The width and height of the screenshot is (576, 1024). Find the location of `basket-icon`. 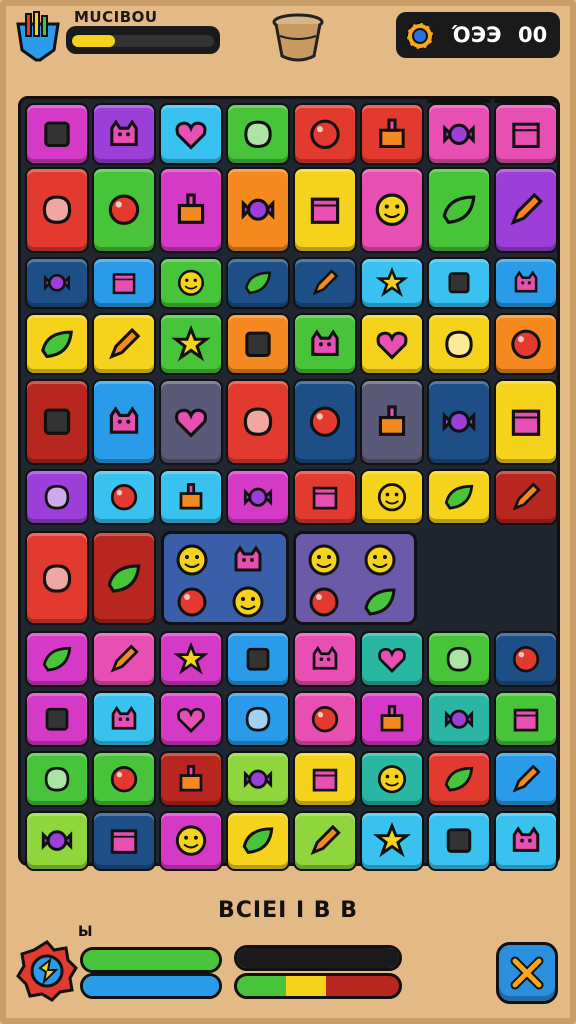

basket-icon is located at coordinates (298, 38).